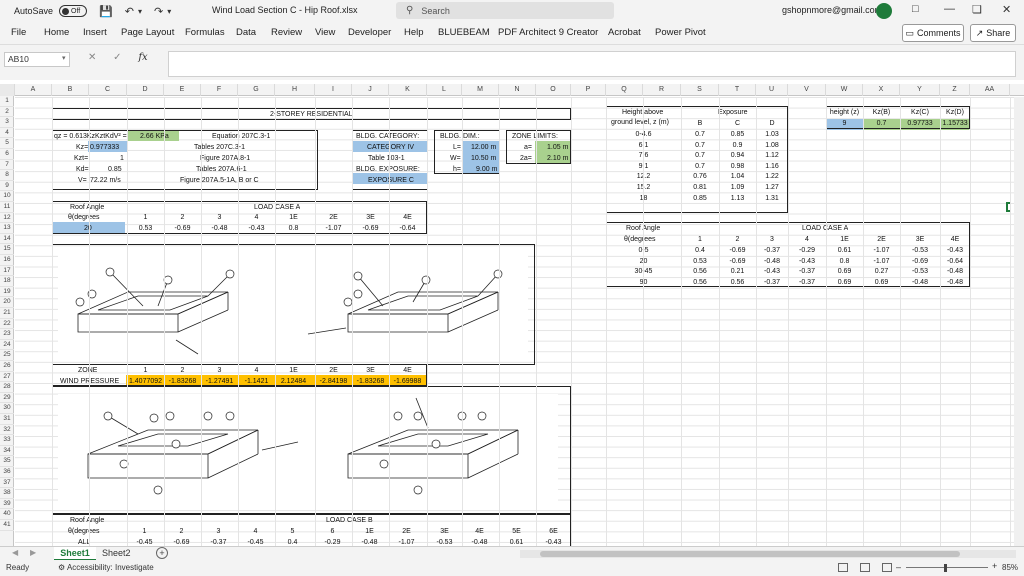 The height and width of the screenshot is (576, 1024). I want to click on accessibility-status: ⚙ Accessibility: Investigate, so click(106, 567).